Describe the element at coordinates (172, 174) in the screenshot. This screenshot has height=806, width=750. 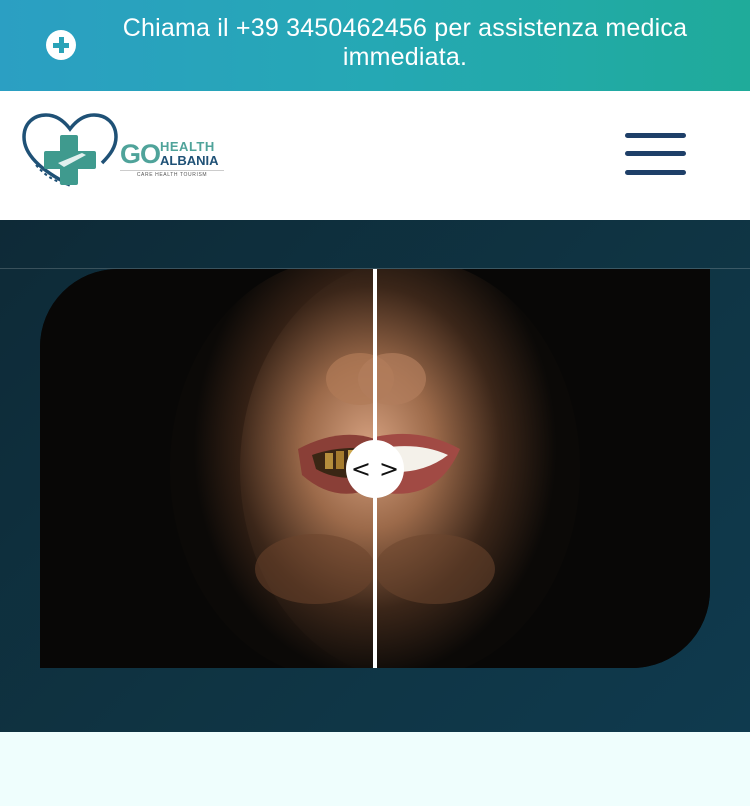
I see `logo-tagline: CARE HEALTH TOURISM` at that location.